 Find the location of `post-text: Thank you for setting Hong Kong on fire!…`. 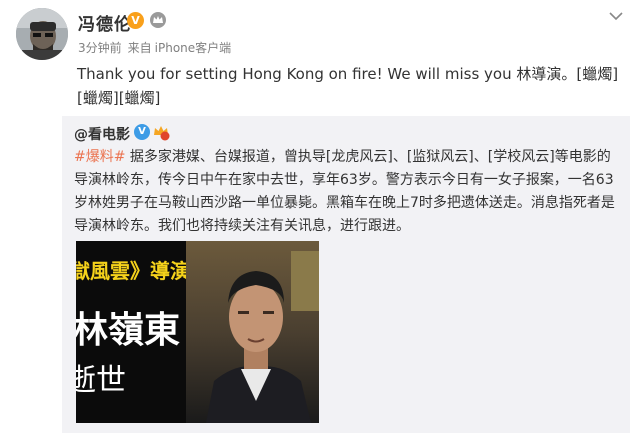

post-text: Thank you for setting Hong Kong on fire!… is located at coordinates (348, 86).